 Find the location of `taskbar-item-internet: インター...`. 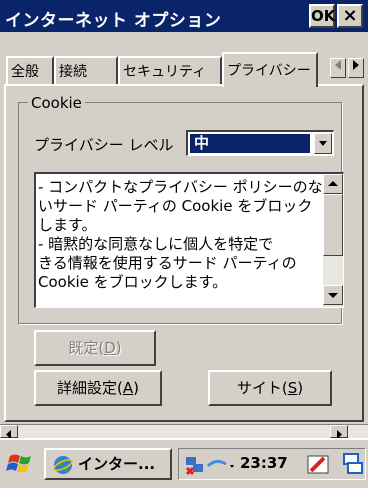

taskbar-item-internet: インター... is located at coordinates (108, 464).